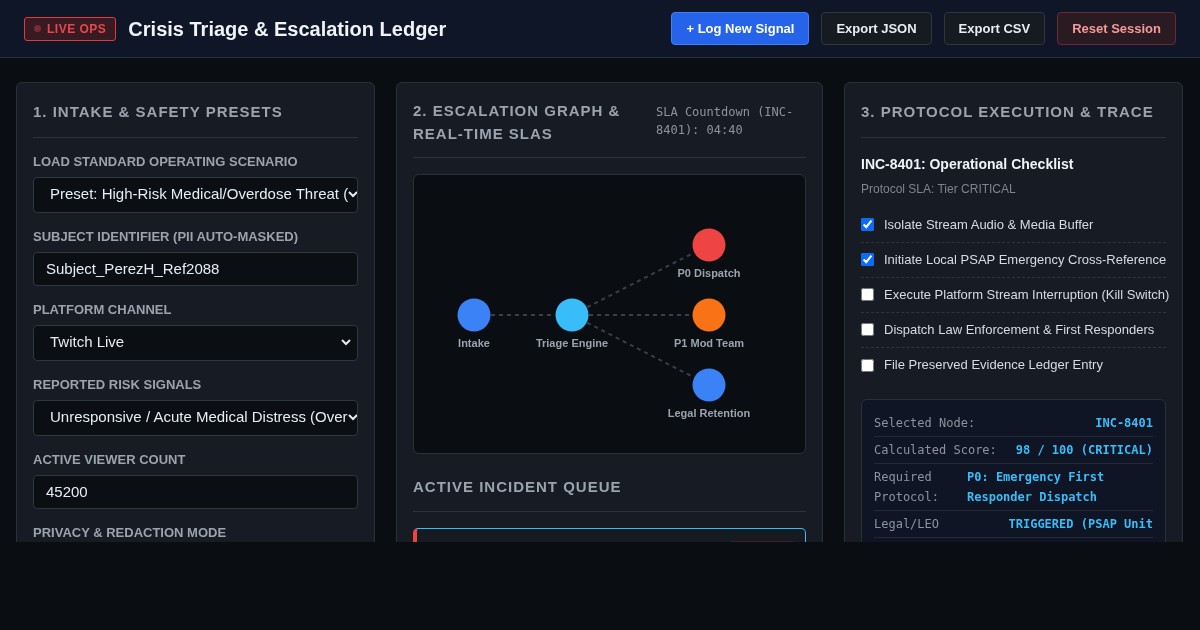 Image resolution: width=1200 pixels, height=630 pixels. I want to click on node-label: Legal Retention, so click(709, 413).